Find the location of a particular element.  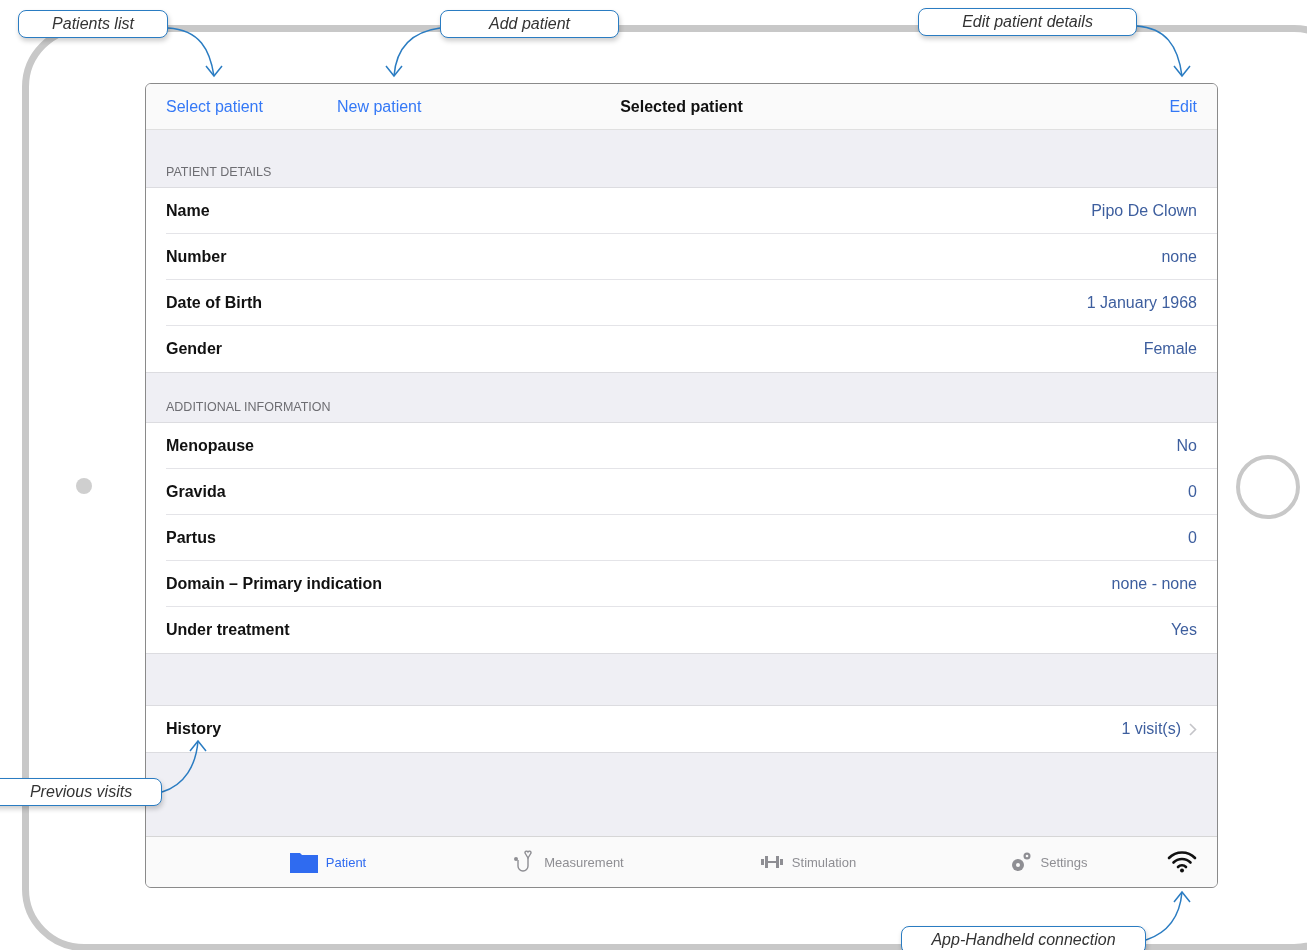

callout-label: Previous visits is located at coordinates (81, 792).